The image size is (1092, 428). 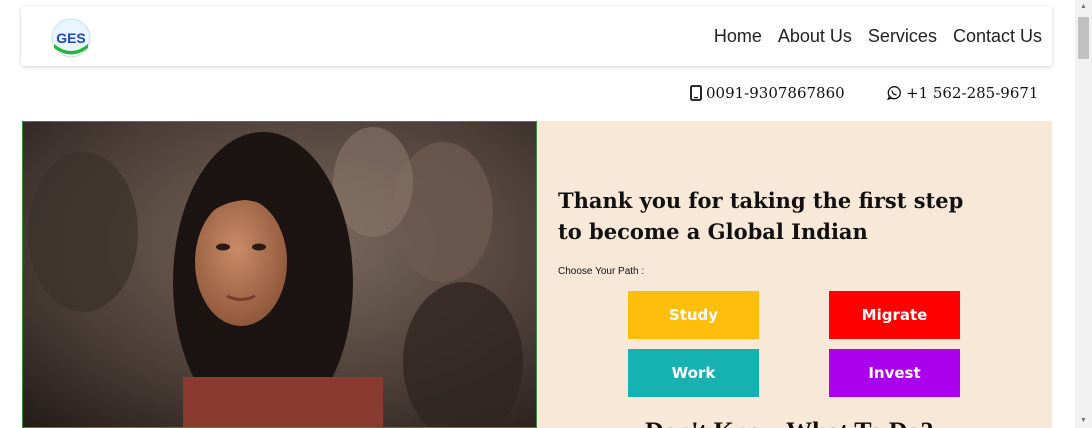 What do you see at coordinates (693, 315) in the screenshot?
I see `study-button: Study` at bounding box center [693, 315].